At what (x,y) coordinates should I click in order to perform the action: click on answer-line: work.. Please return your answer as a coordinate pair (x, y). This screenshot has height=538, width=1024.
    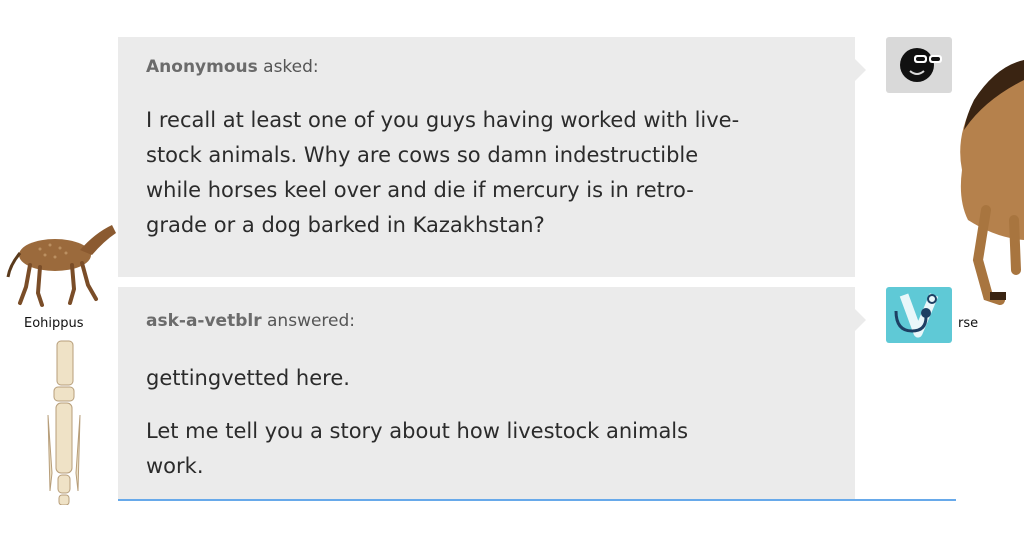
    Looking at the image, I should click on (175, 466).